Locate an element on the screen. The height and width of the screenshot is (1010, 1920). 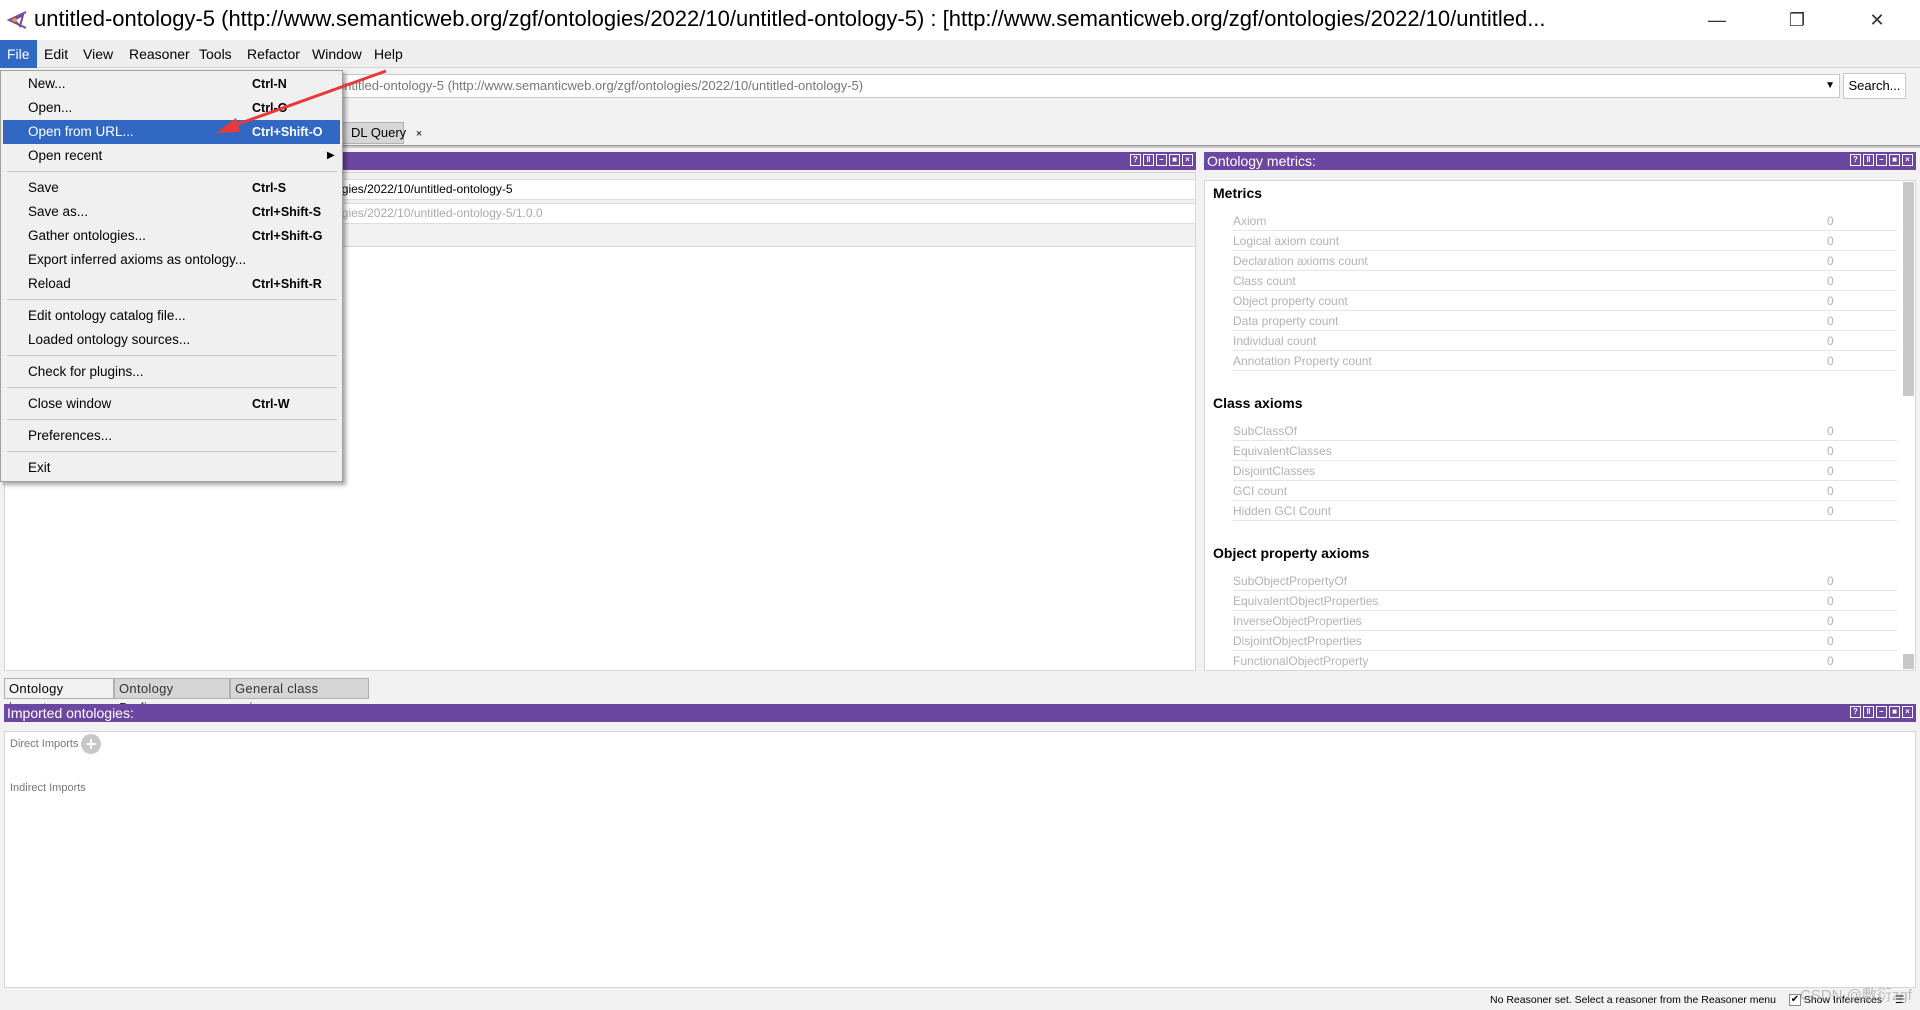
menu-item-open-recent: Open recent ▶ is located at coordinates (171, 156).